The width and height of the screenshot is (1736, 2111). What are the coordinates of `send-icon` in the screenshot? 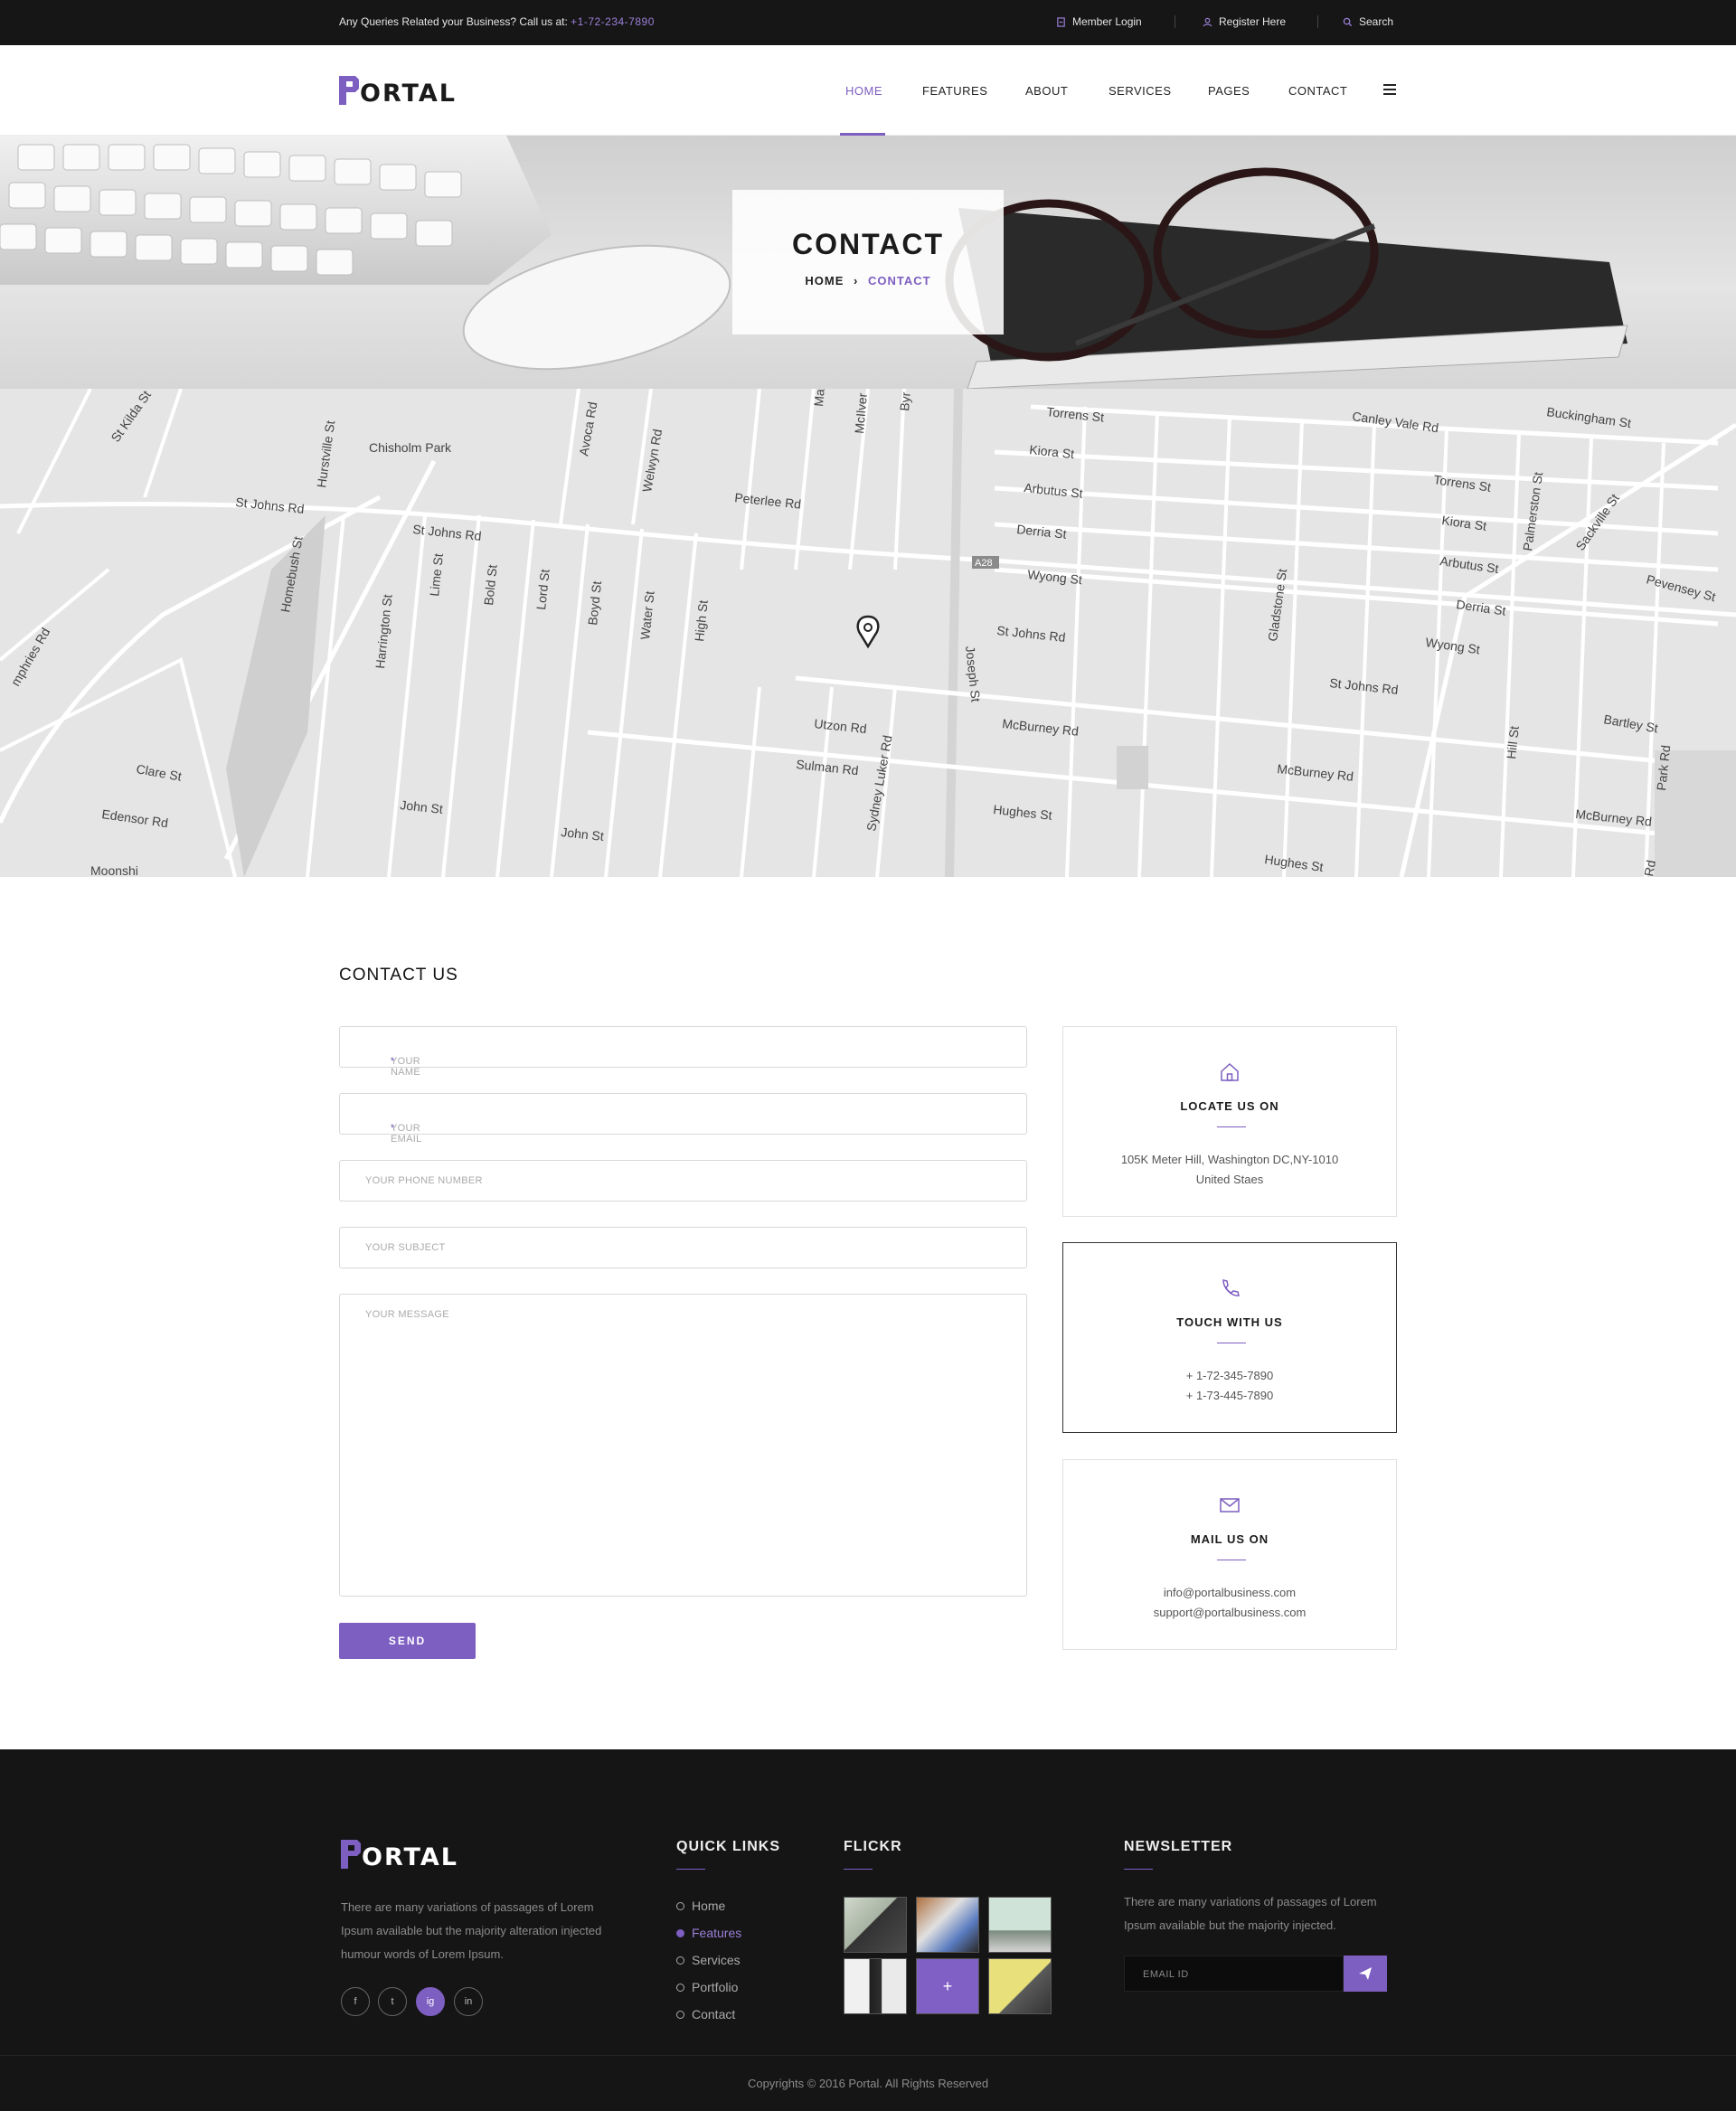 It's located at (1365, 1974).